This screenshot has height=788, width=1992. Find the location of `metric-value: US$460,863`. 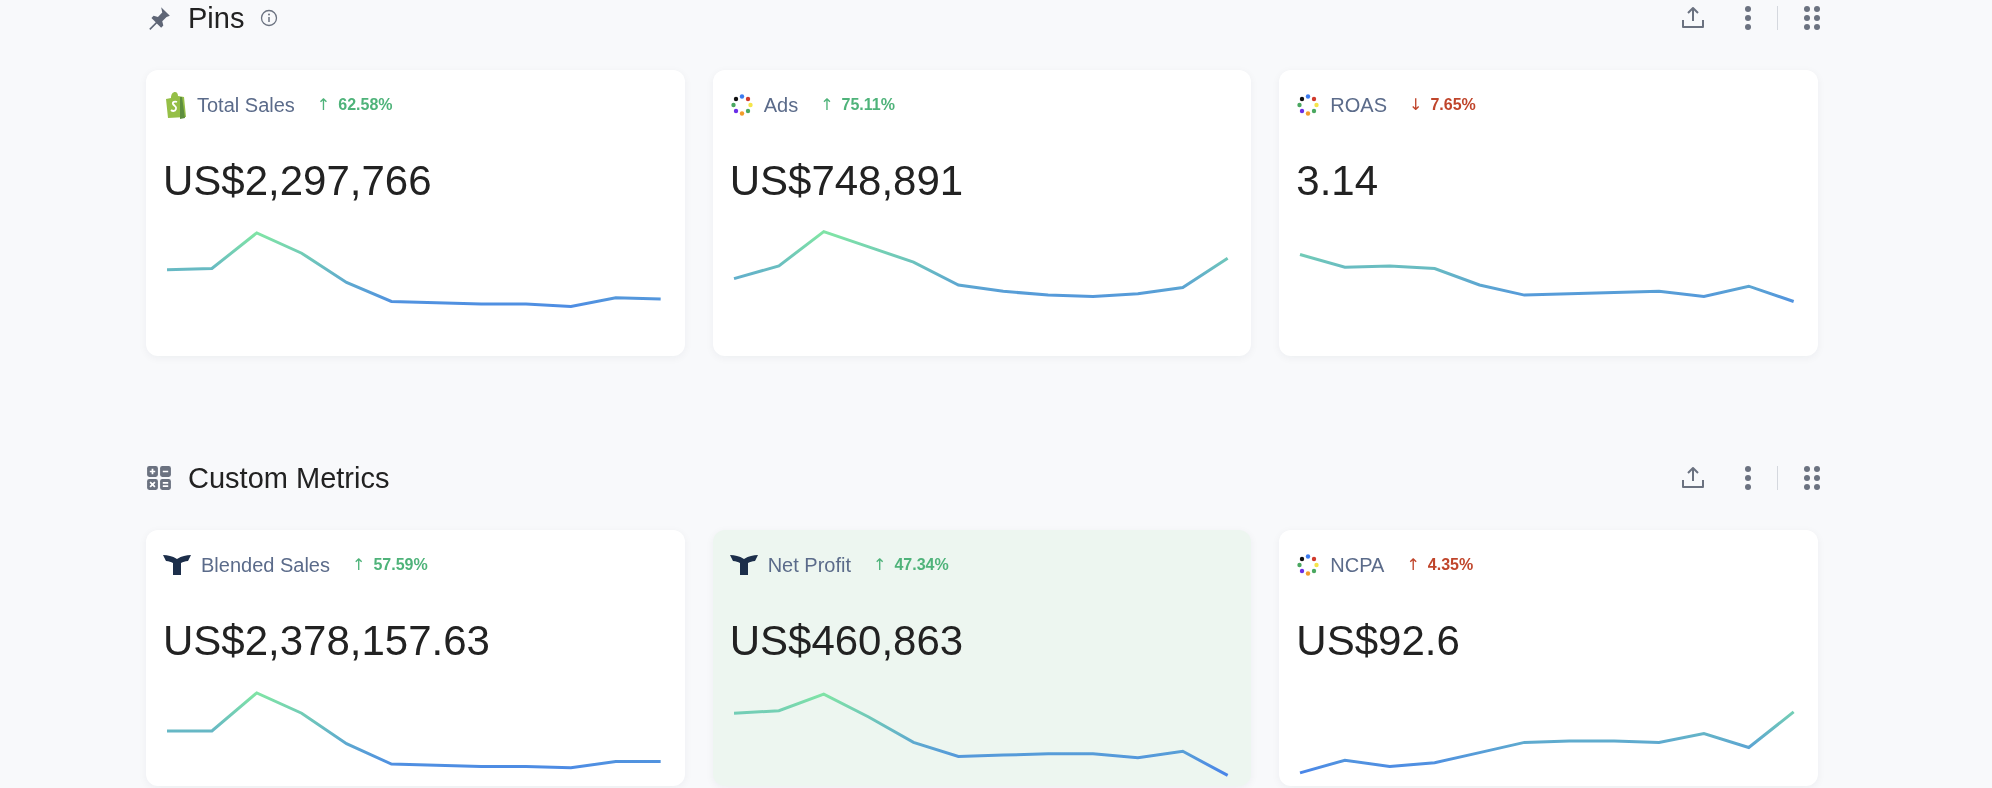

metric-value: US$460,863 is located at coordinates (847, 641).